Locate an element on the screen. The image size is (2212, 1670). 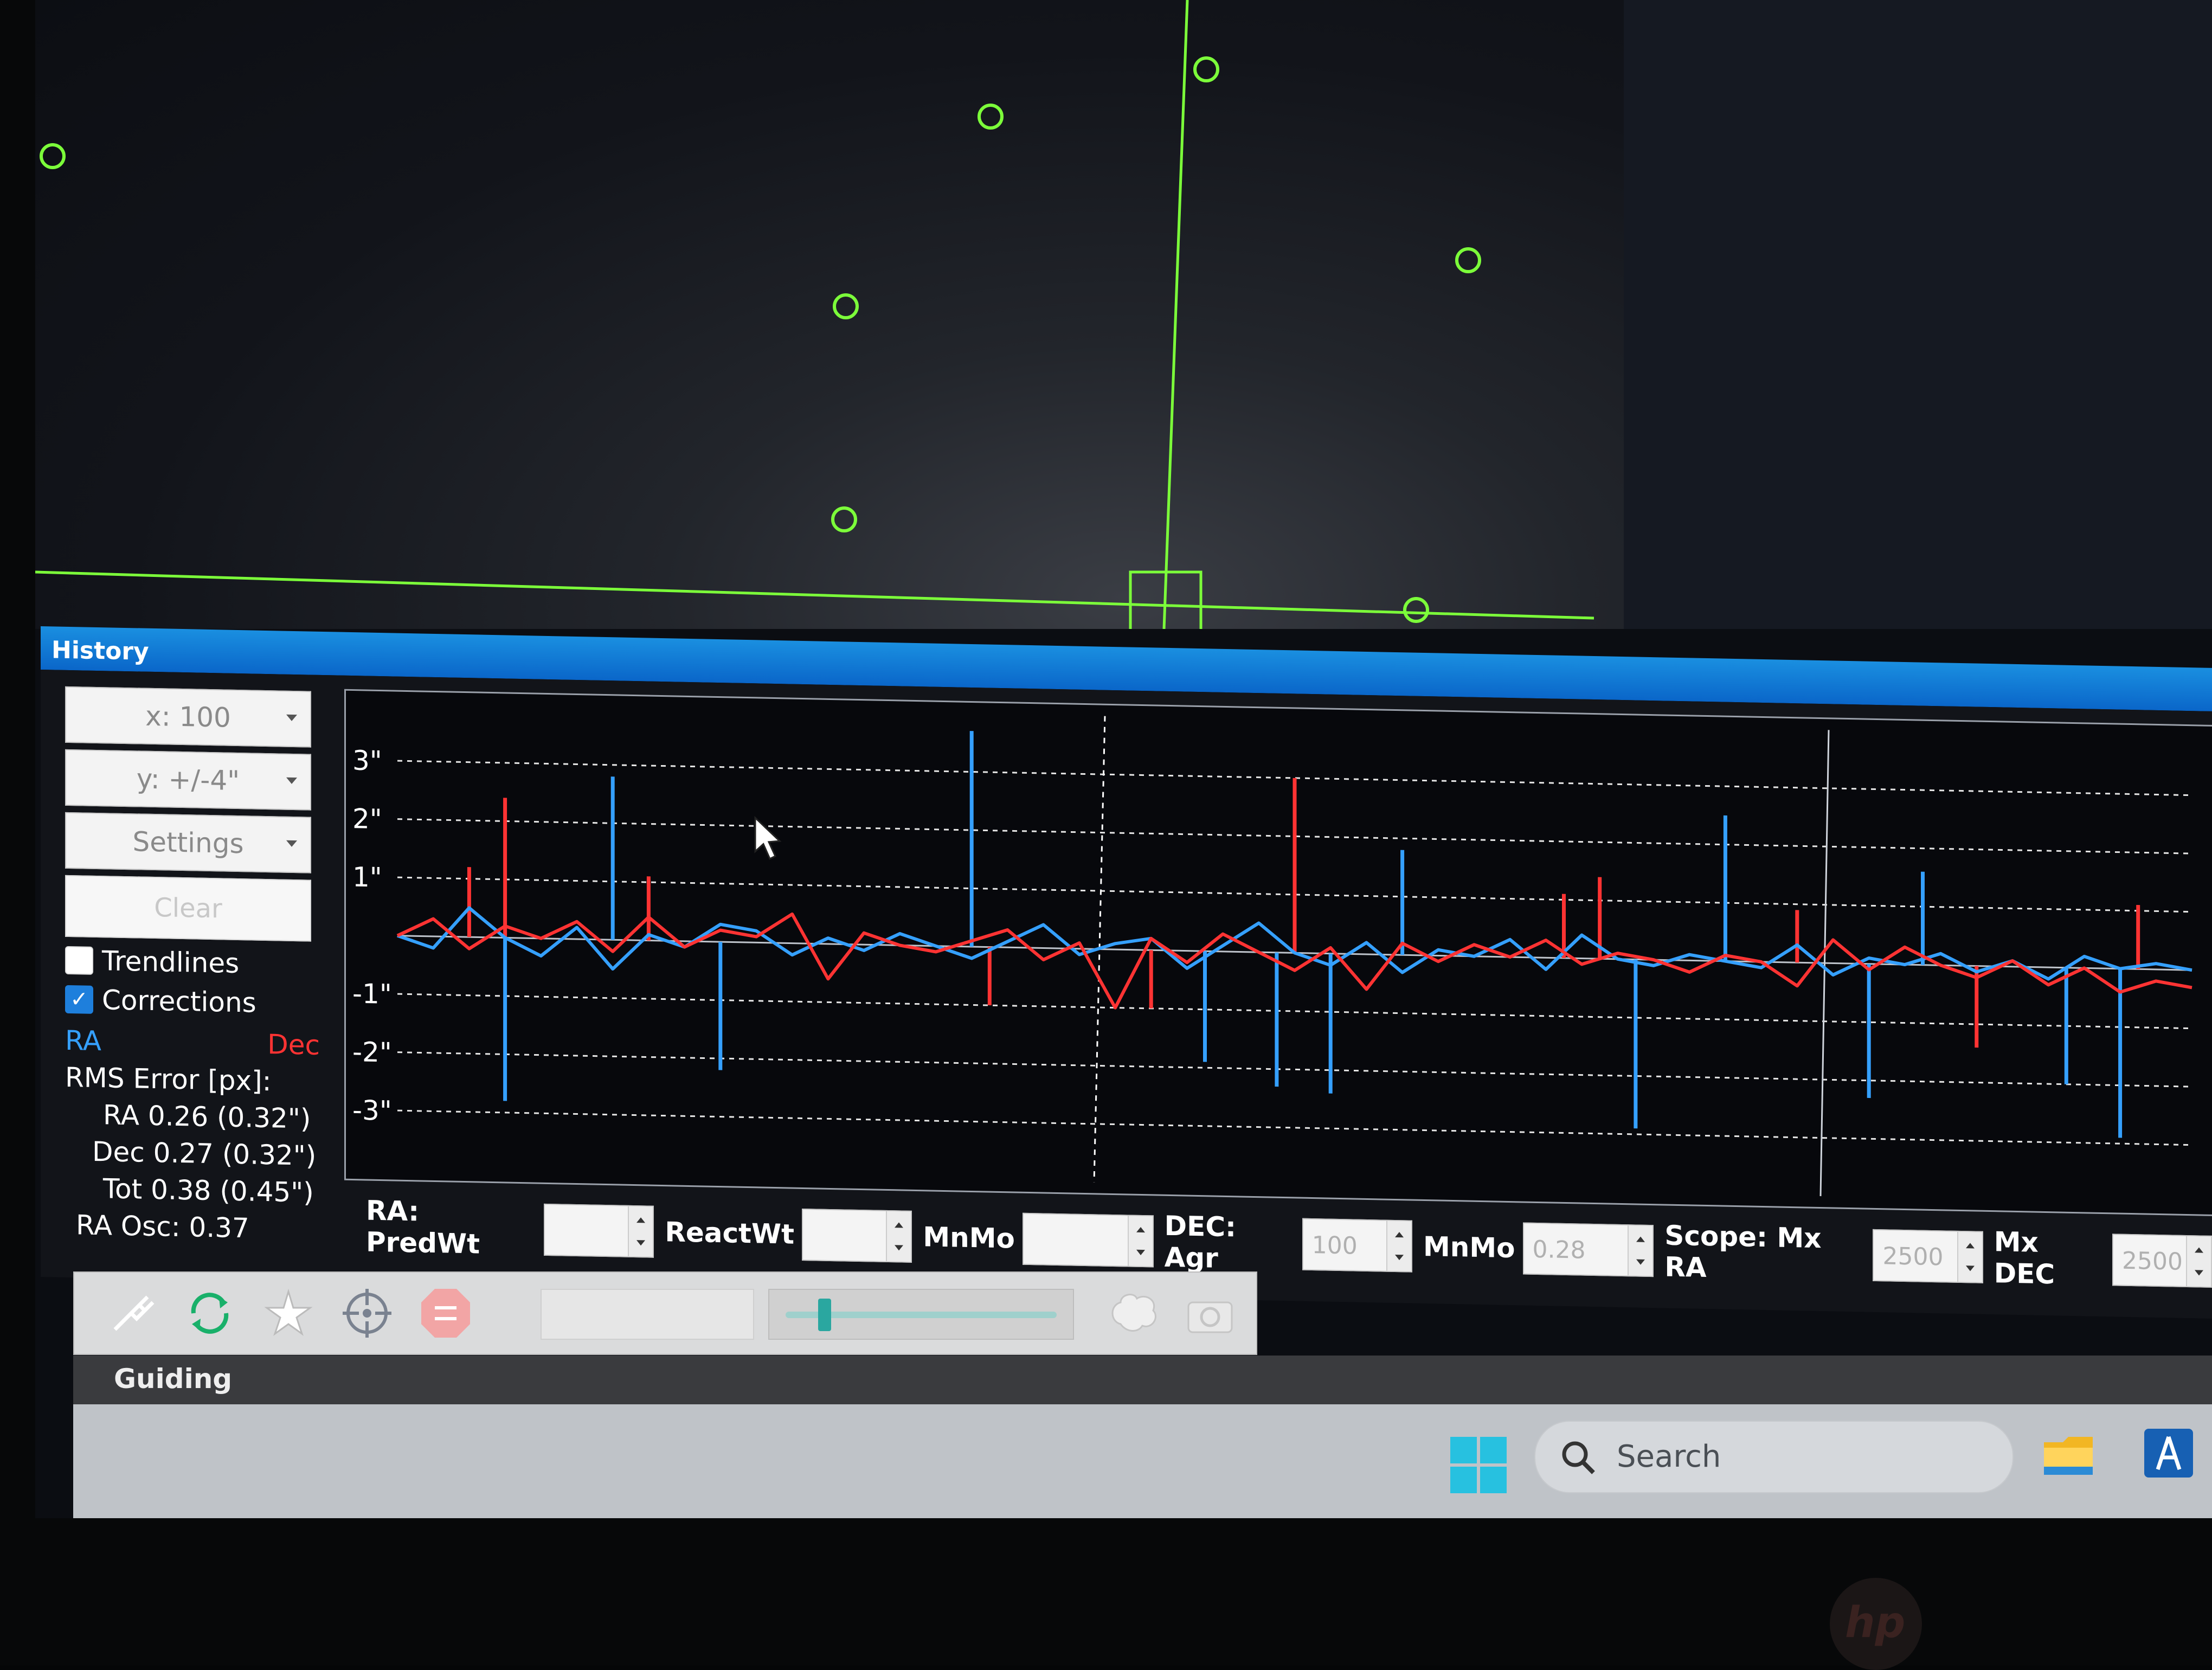
auto-select-star-button is located at coordinates (288, 1313).